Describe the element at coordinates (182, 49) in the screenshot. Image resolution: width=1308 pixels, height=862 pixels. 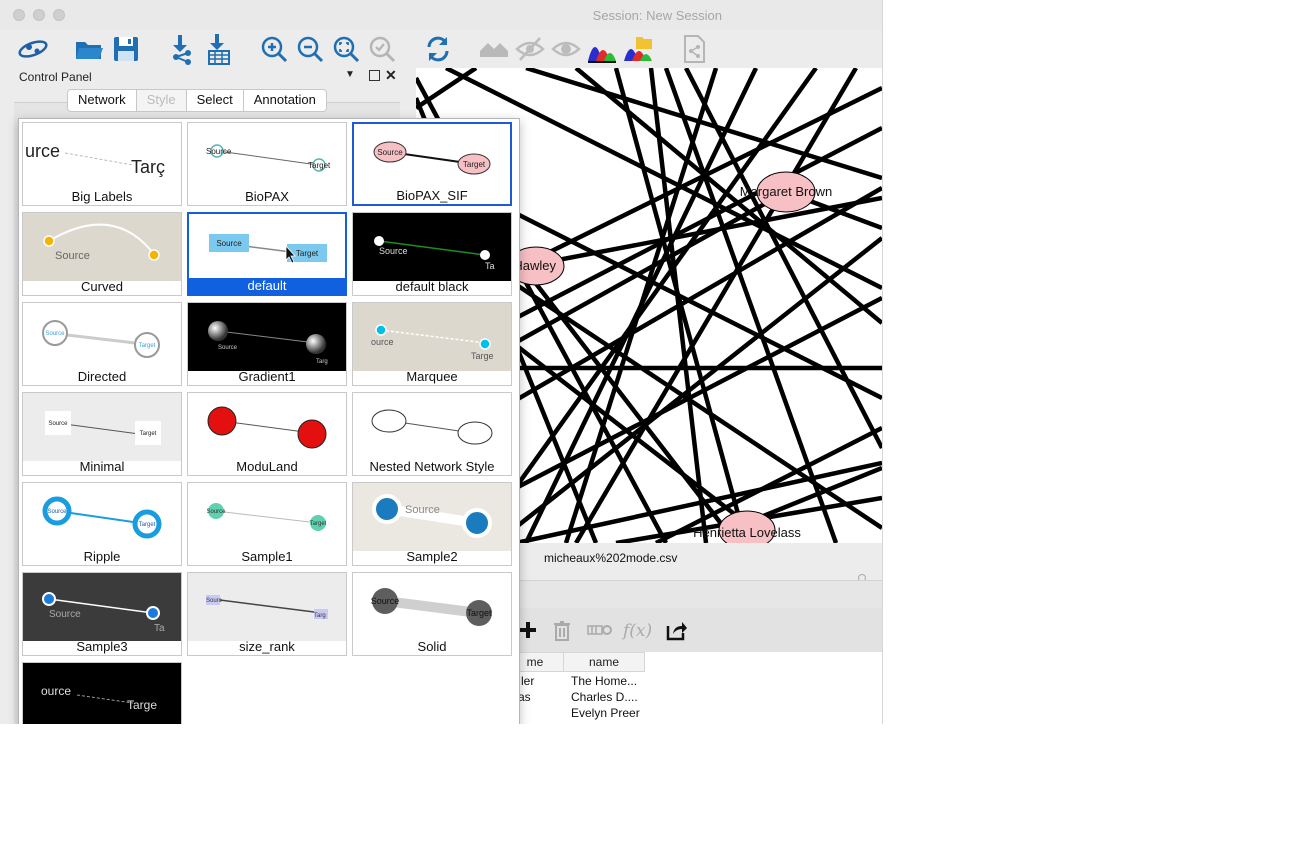
I see `import-network-icon` at that location.